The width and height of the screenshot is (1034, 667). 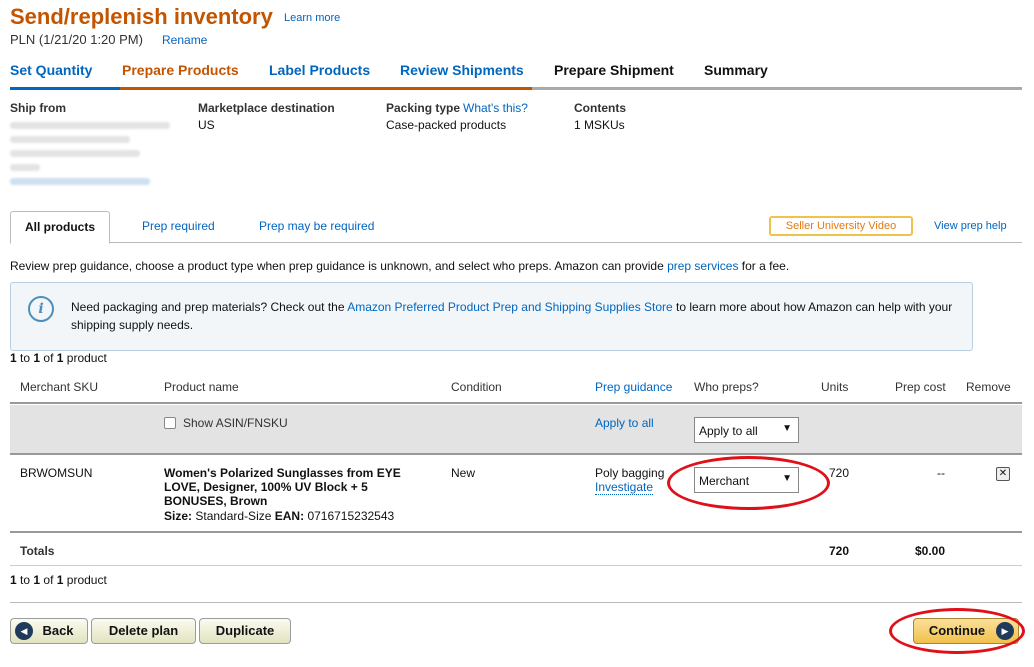 I want to click on who-preps-value: Merchant, so click(x=724, y=481).